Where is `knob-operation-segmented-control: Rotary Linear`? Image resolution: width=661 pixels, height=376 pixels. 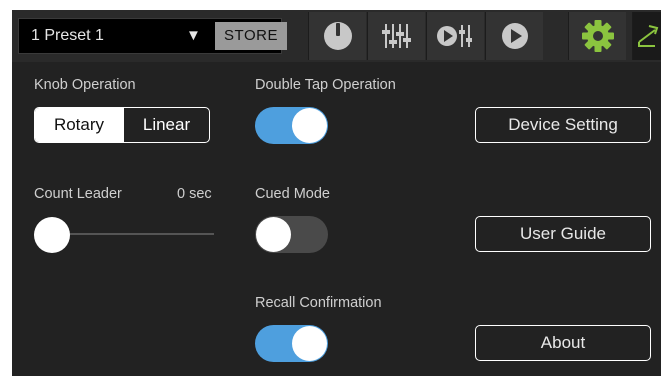
knob-operation-segmented-control: Rotary Linear is located at coordinates (122, 125).